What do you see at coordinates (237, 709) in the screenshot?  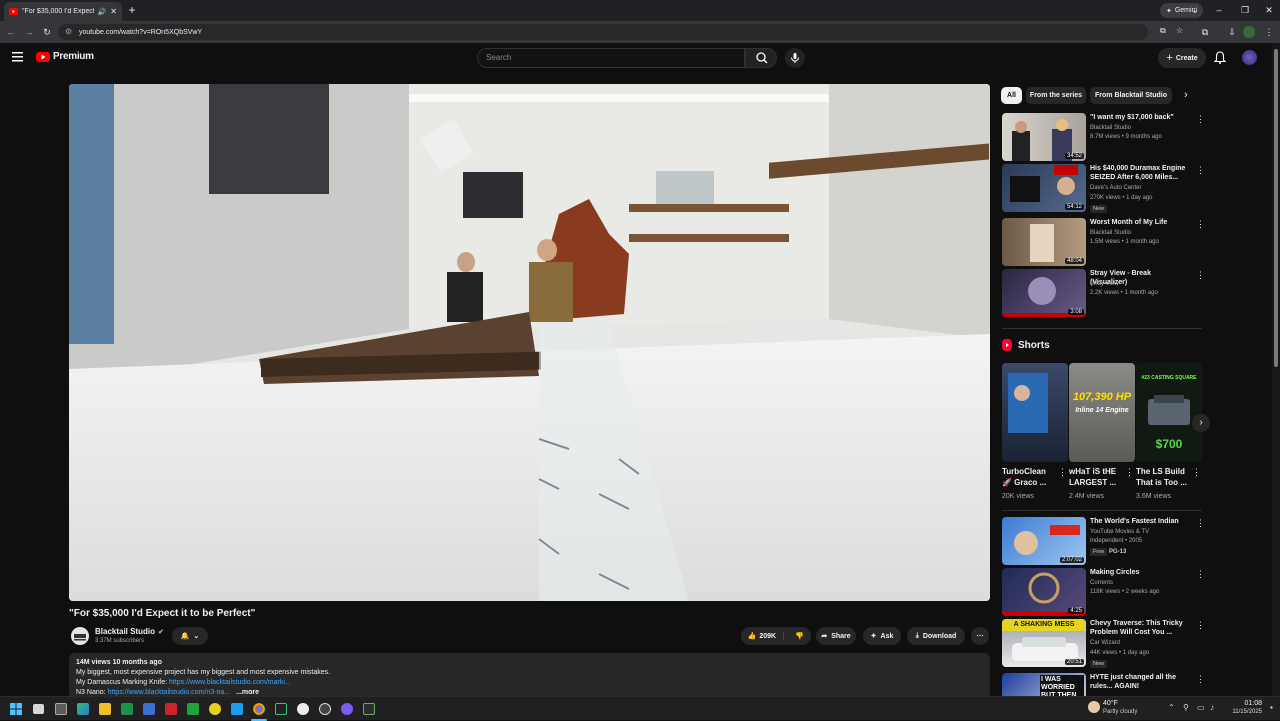 I see `app-blue-icon` at bounding box center [237, 709].